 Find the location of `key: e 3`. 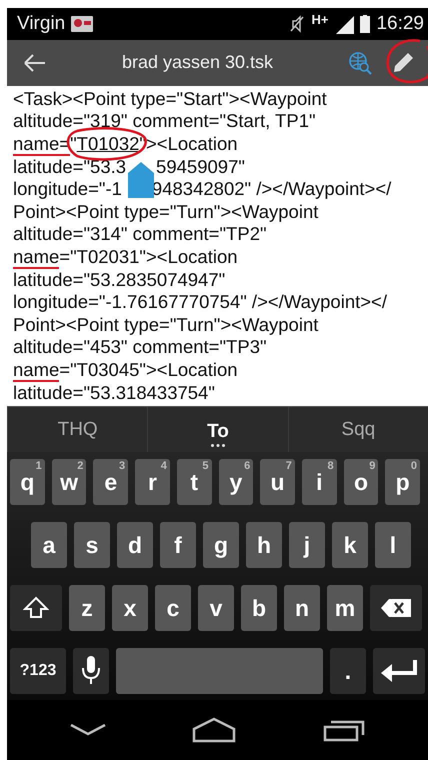

key: e 3 is located at coordinates (110, 482).